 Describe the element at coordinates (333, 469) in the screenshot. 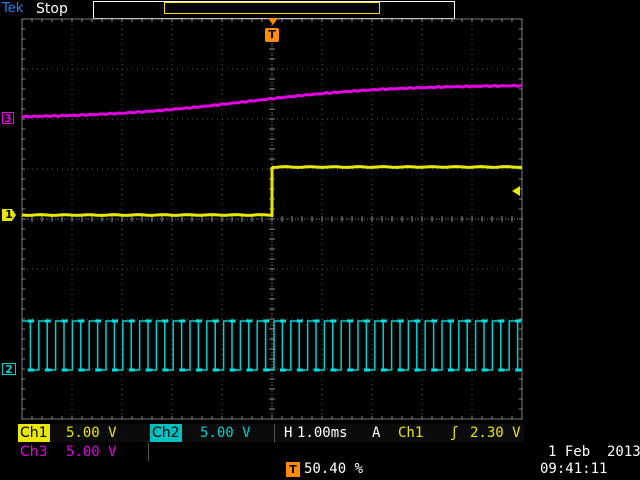

I see `horizontal-position-value: 50.40 %` at that location.